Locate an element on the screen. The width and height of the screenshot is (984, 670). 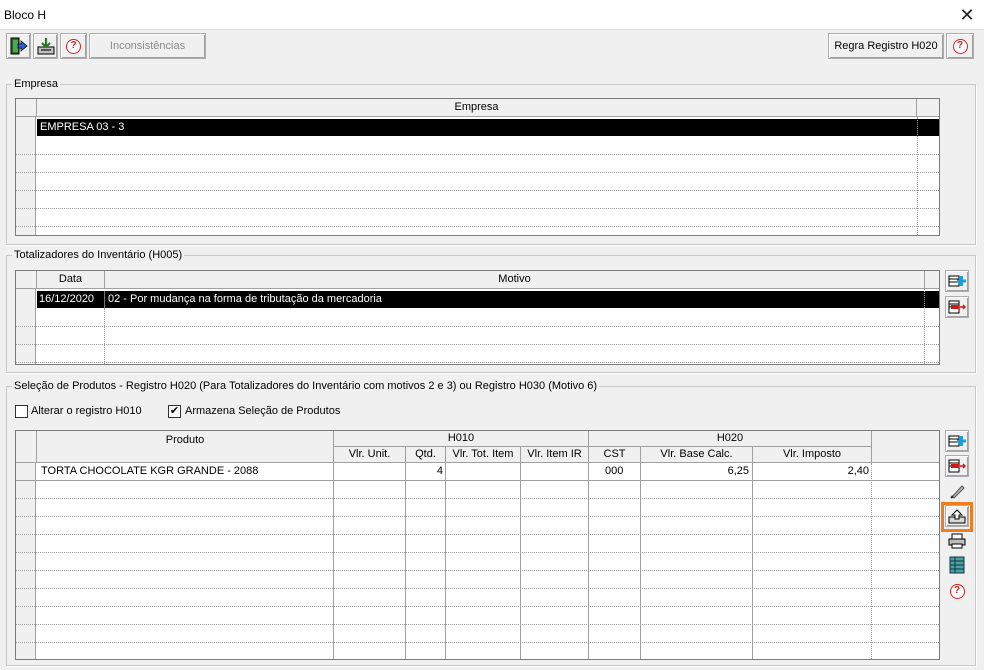
data-cell: 16/12/2020 is located at coordinates (67, 299).